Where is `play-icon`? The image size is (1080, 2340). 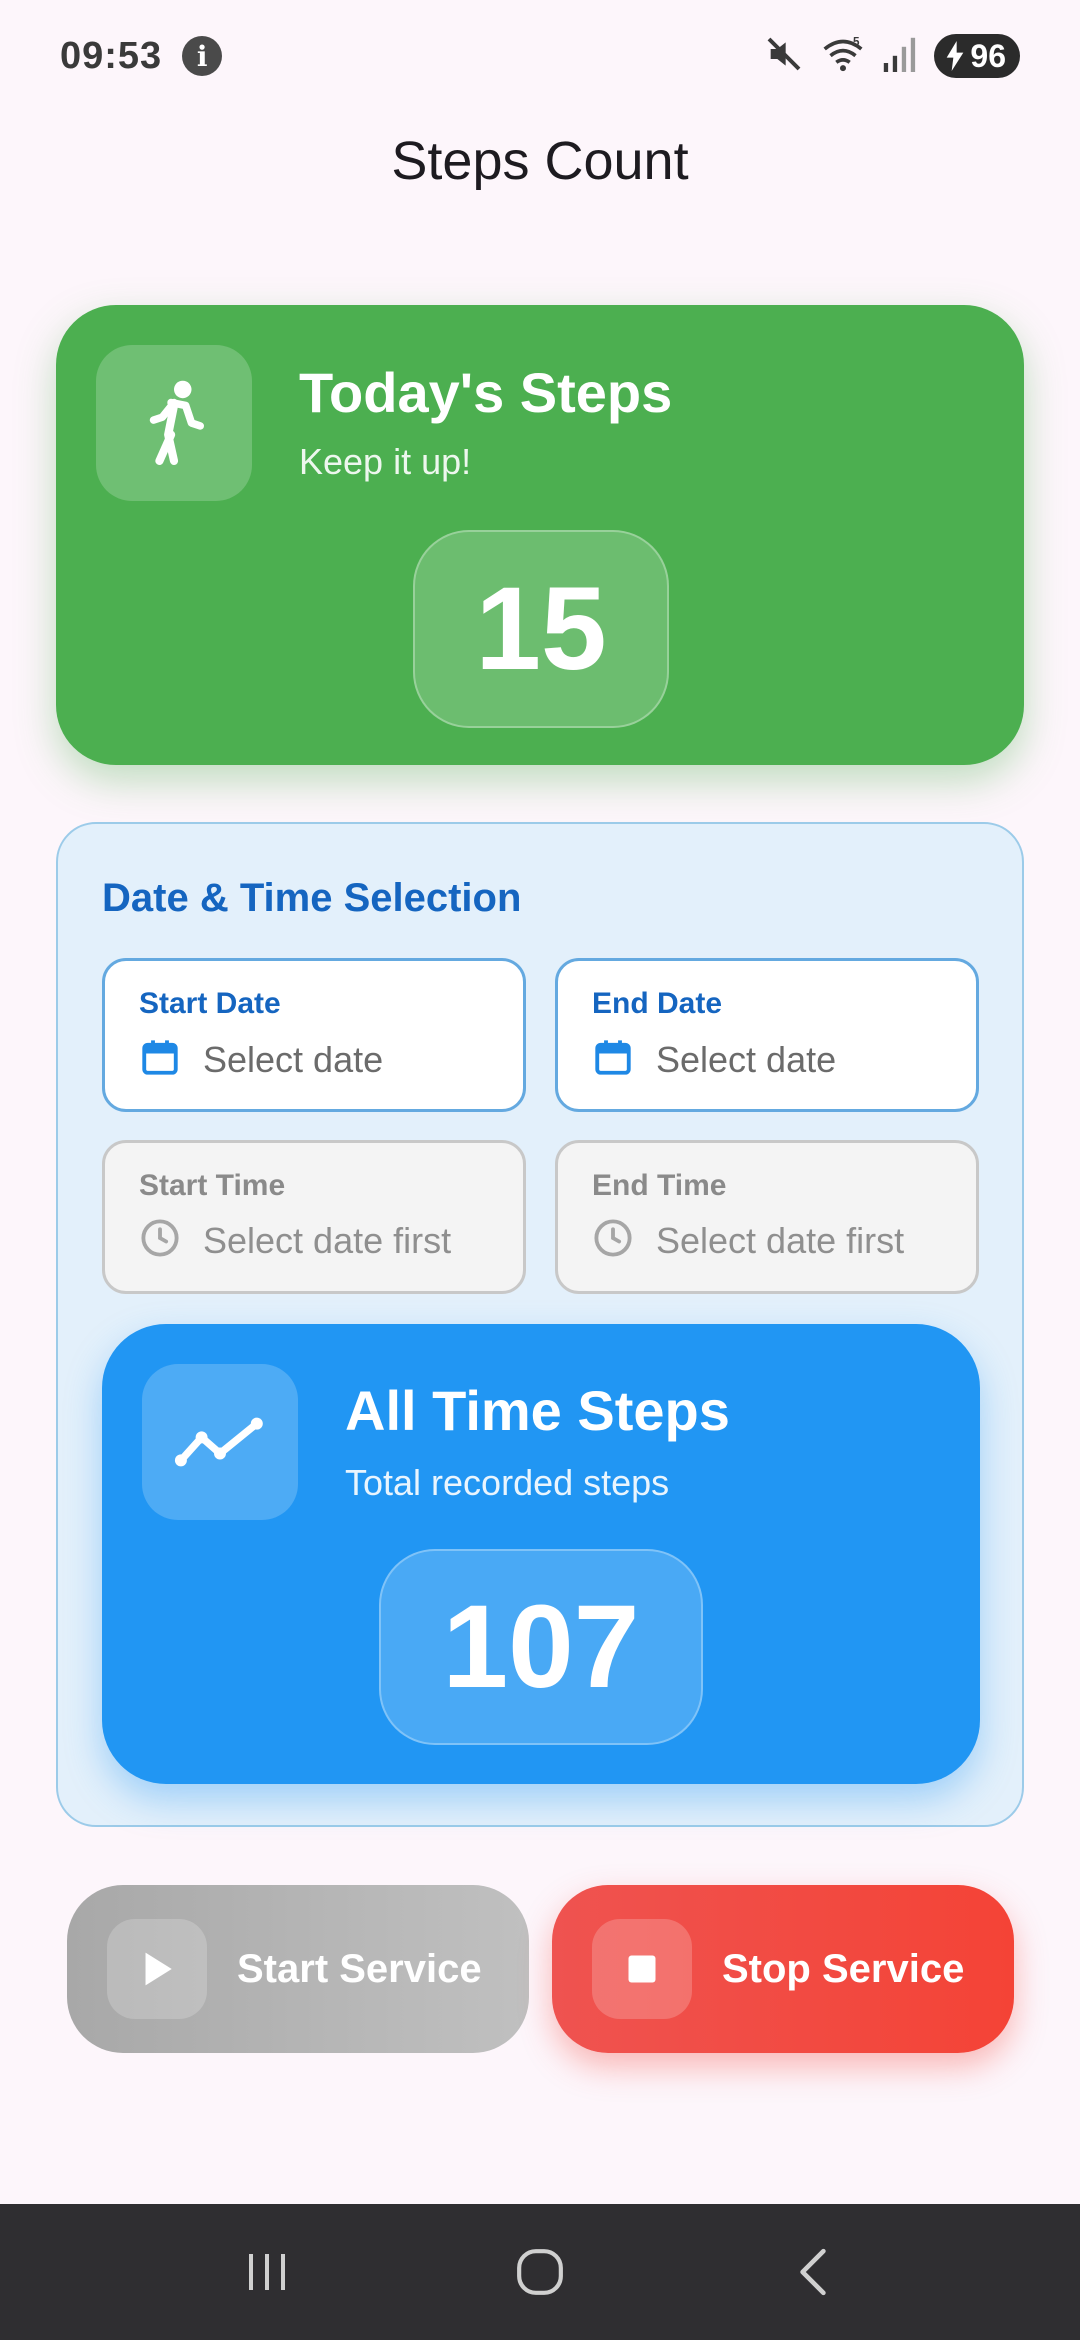
play-icon is located at coordinates (157, 1969).